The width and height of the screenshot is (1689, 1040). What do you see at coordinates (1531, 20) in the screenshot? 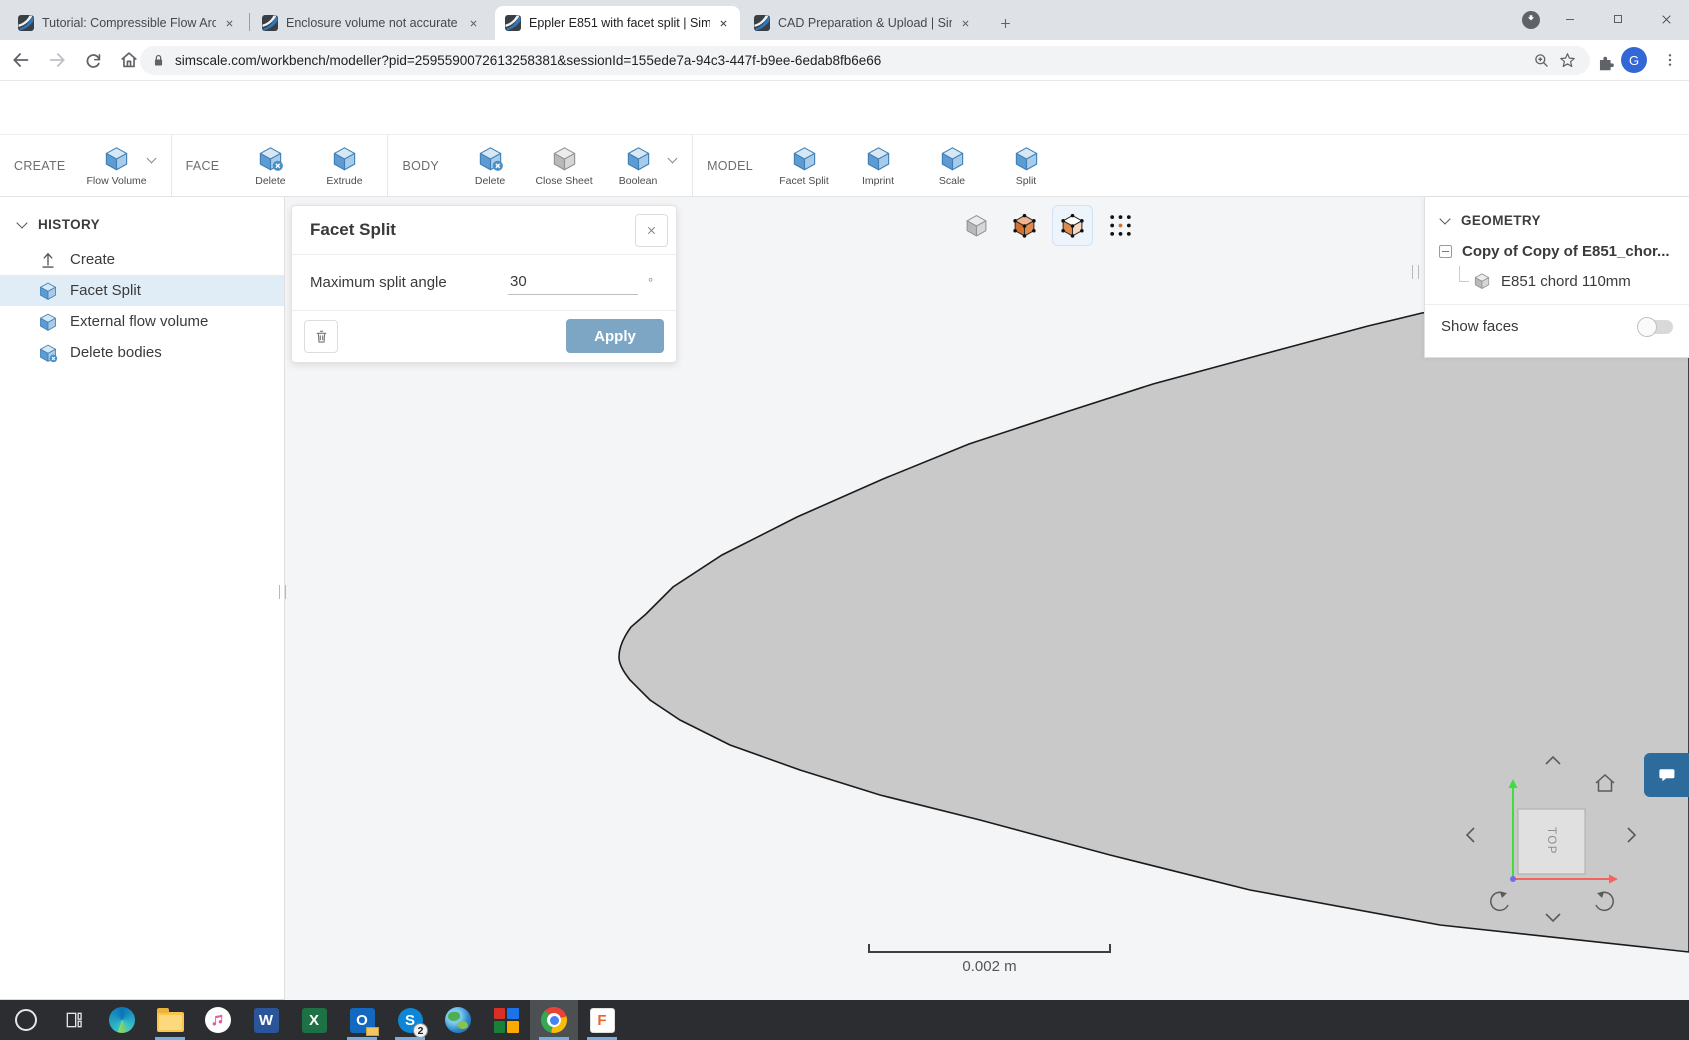
I see `browser-update-icon` at bounding box center [1531, 20].